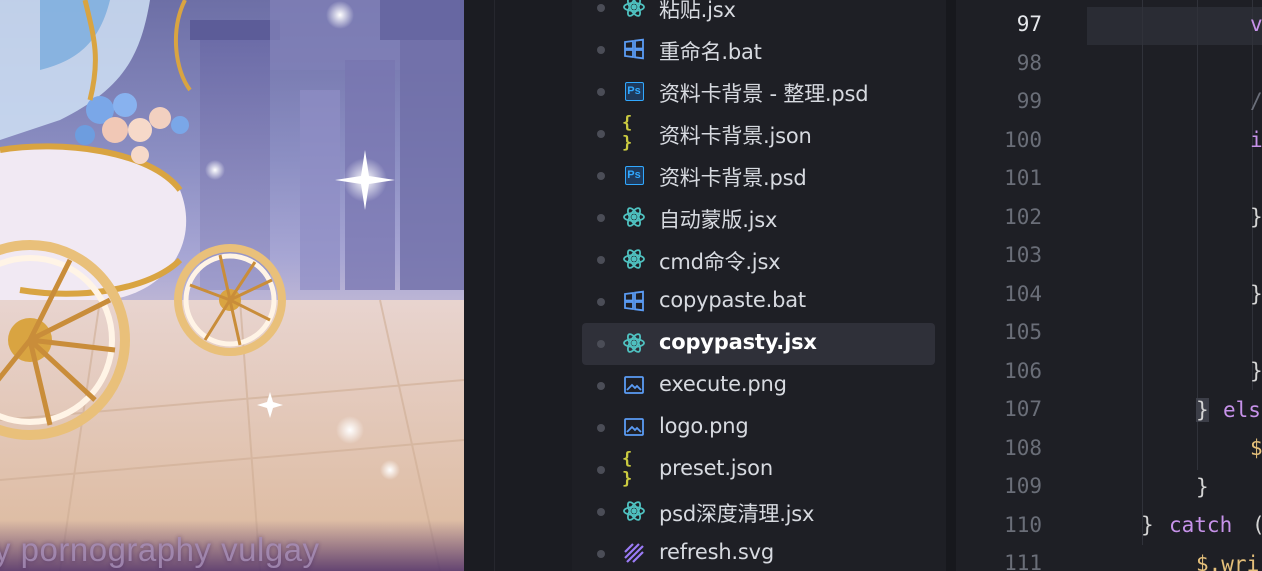  I want to click on file-item: 重命名.bat, so click(758, 50).